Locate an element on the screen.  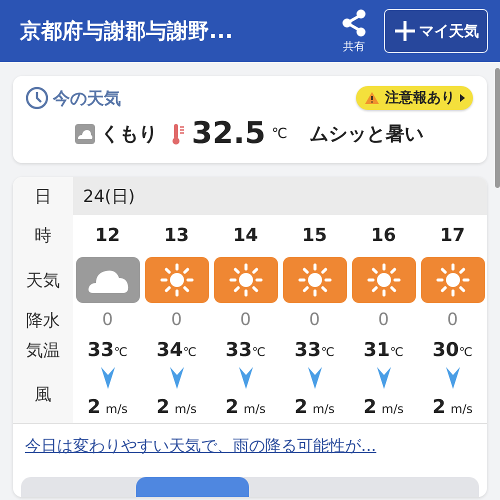
row-label: 天気 is located at coordinates (43, 280).